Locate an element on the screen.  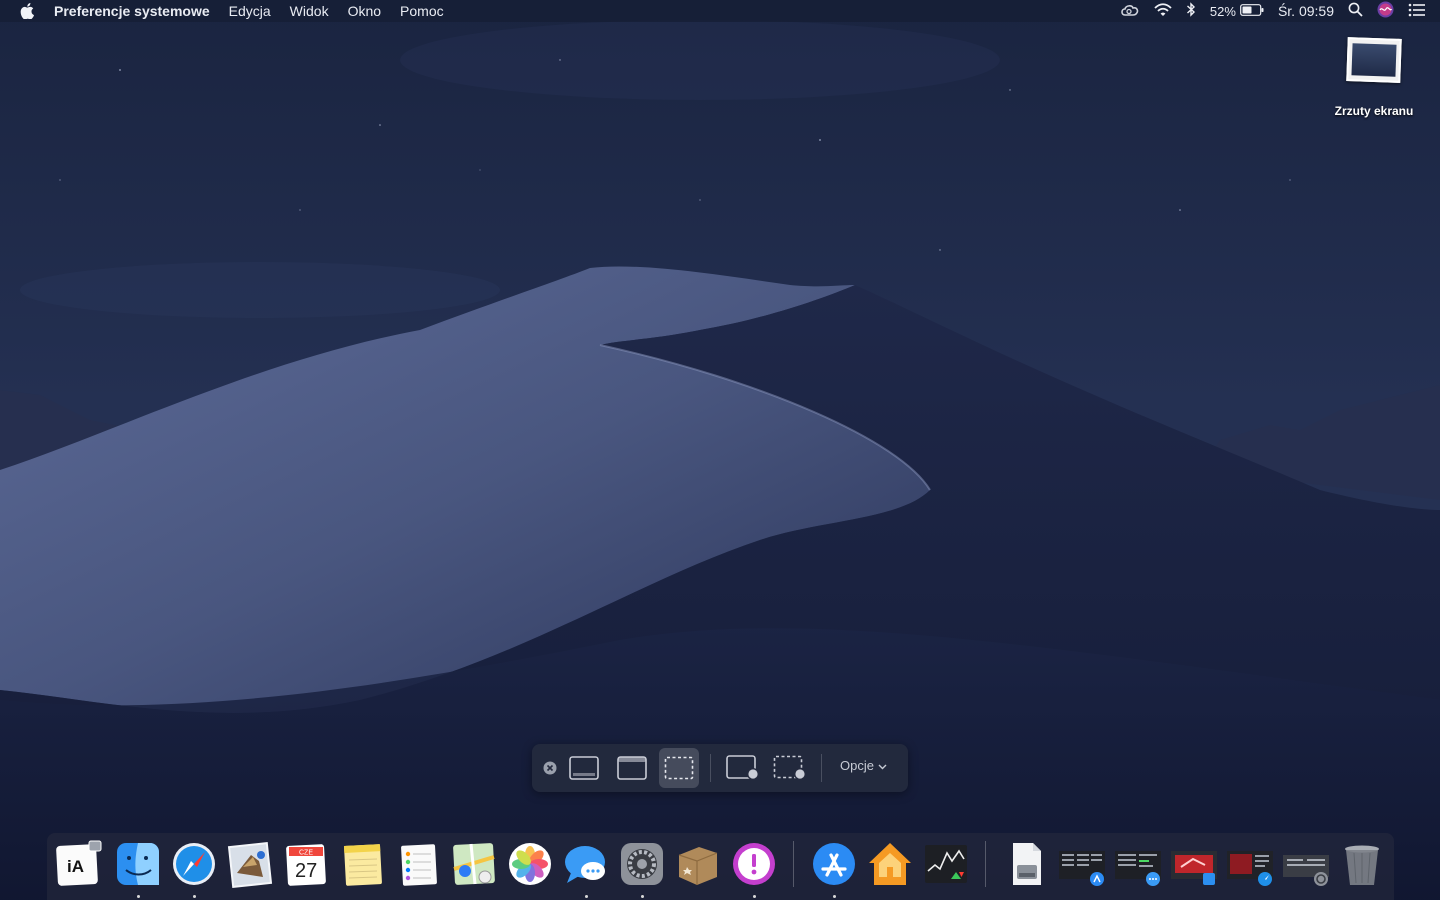
battery-icon is located at coordinates (1252, 11).